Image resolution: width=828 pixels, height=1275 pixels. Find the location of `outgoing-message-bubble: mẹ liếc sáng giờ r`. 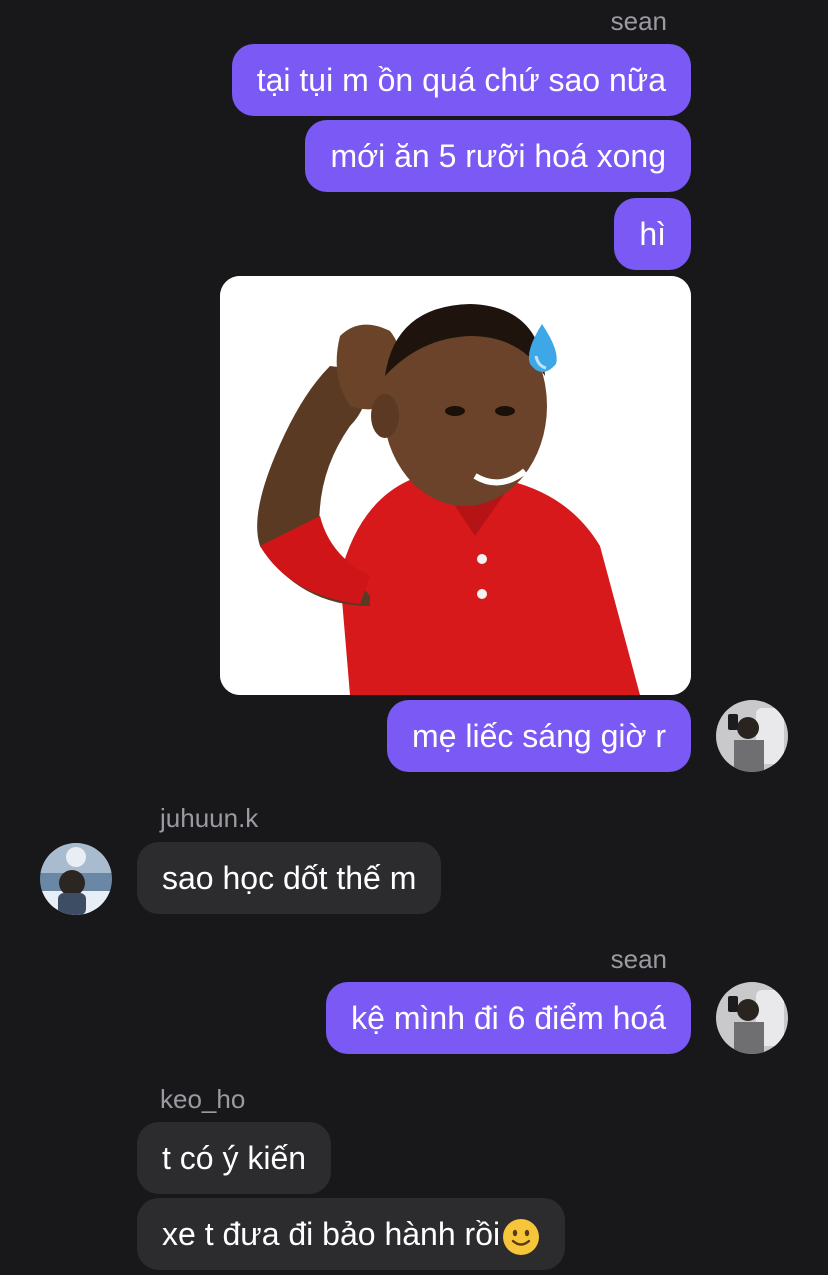

outgoing-message-bubble: mẹ liếc sáng giờ r is located at coordinates (539, 736).